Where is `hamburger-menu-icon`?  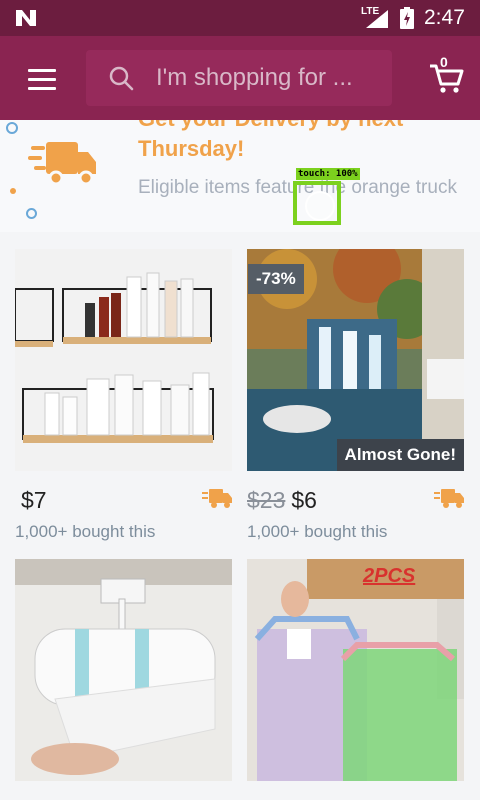 hamburger-menu-icon is located at coordinates (42, 79).